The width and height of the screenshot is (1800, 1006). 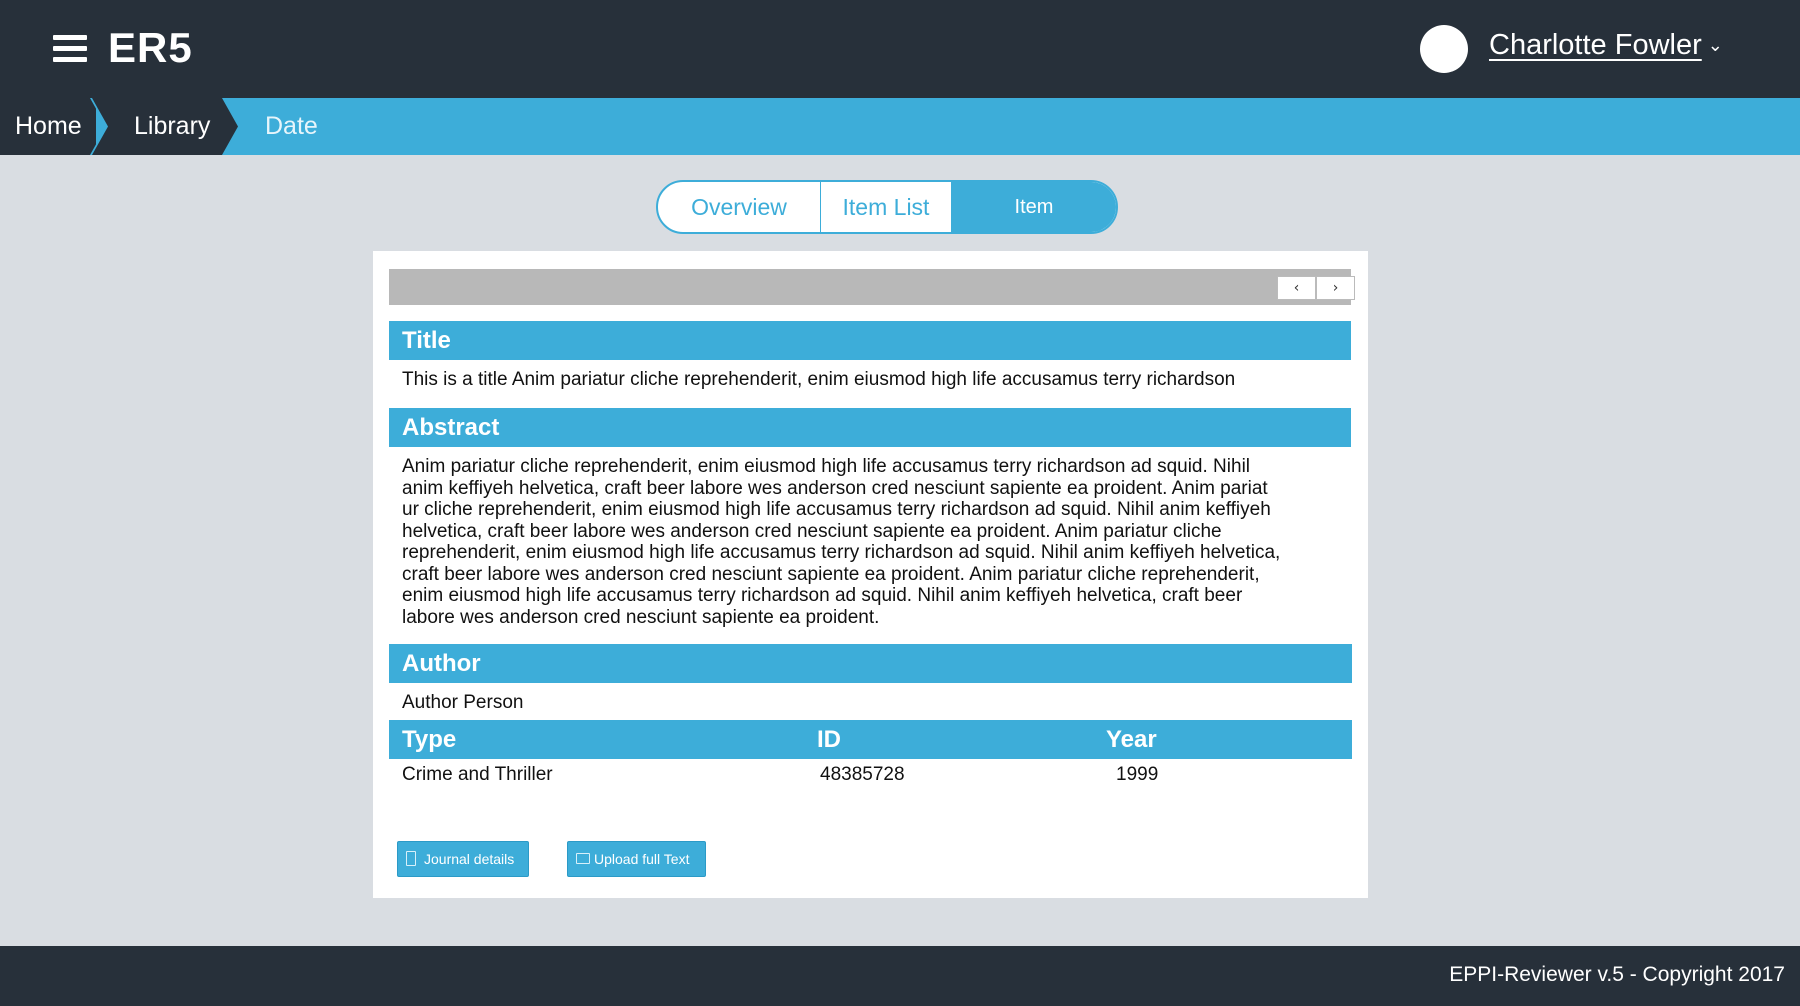 What do you see at coordinates (429, 739) in the screenshot?
I see `type-column-header: Type` at bounding box center [429, 739].